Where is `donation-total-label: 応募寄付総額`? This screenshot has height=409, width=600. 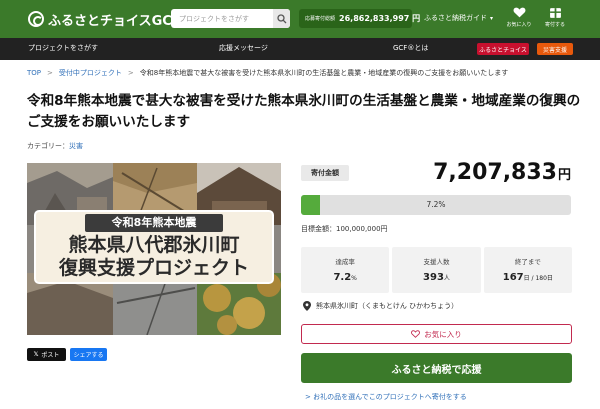 donation-total-label: 応募寄付総額 is located at coordinates (320, 19).